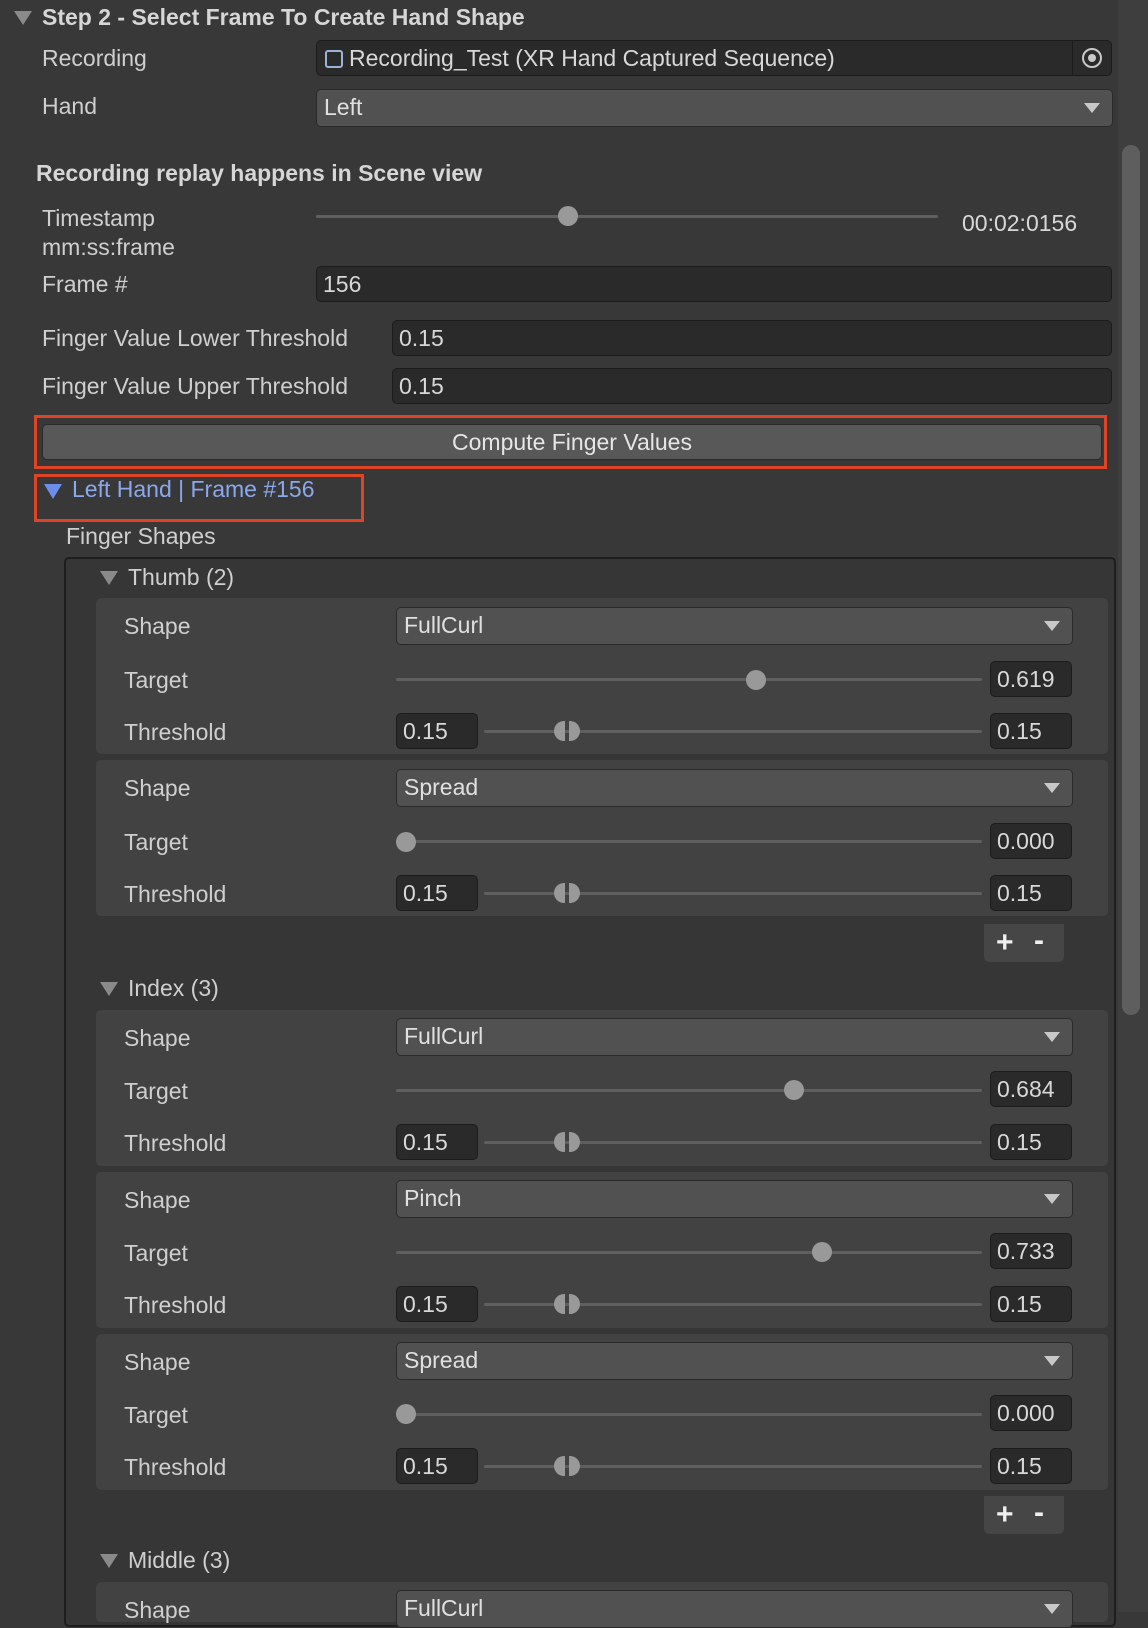 This screenshot has width=1148, height=1628. I want to click on scriptable-object-icon, so click(334, 59).